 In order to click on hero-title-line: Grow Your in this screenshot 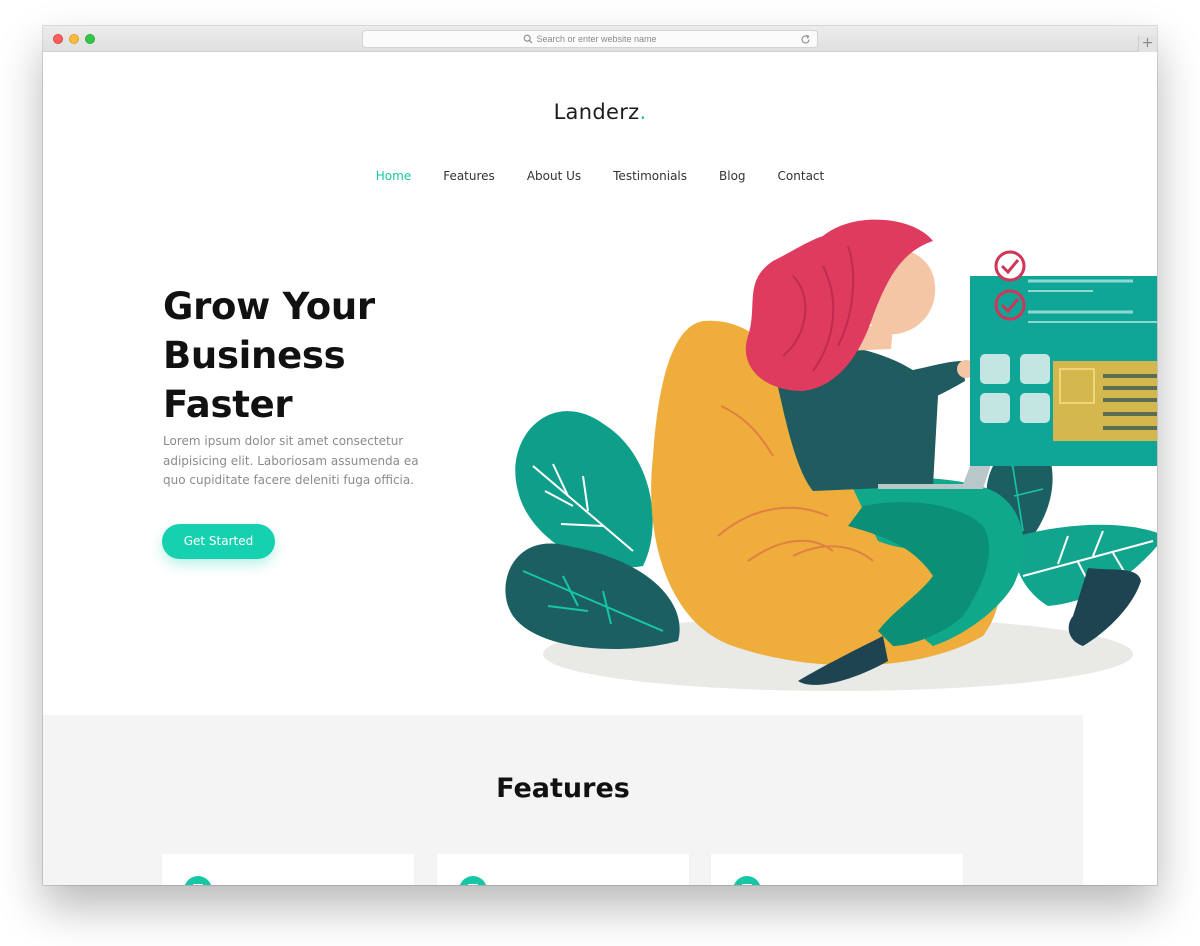, I will do `click(269, 306)`.